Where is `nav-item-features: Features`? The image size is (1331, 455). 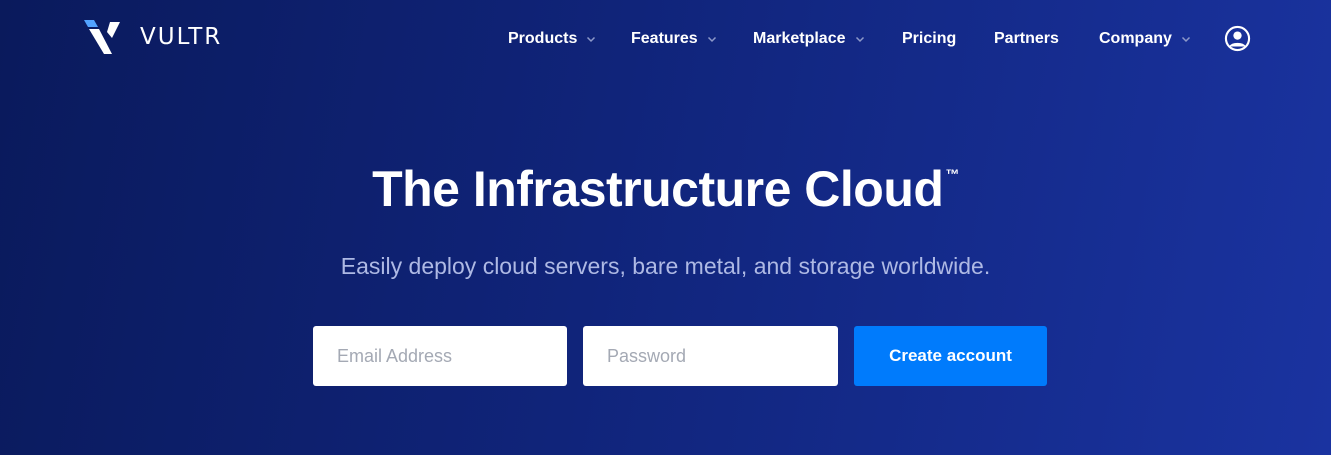 nav-item-features: Features is located at coordinates (674, 39).